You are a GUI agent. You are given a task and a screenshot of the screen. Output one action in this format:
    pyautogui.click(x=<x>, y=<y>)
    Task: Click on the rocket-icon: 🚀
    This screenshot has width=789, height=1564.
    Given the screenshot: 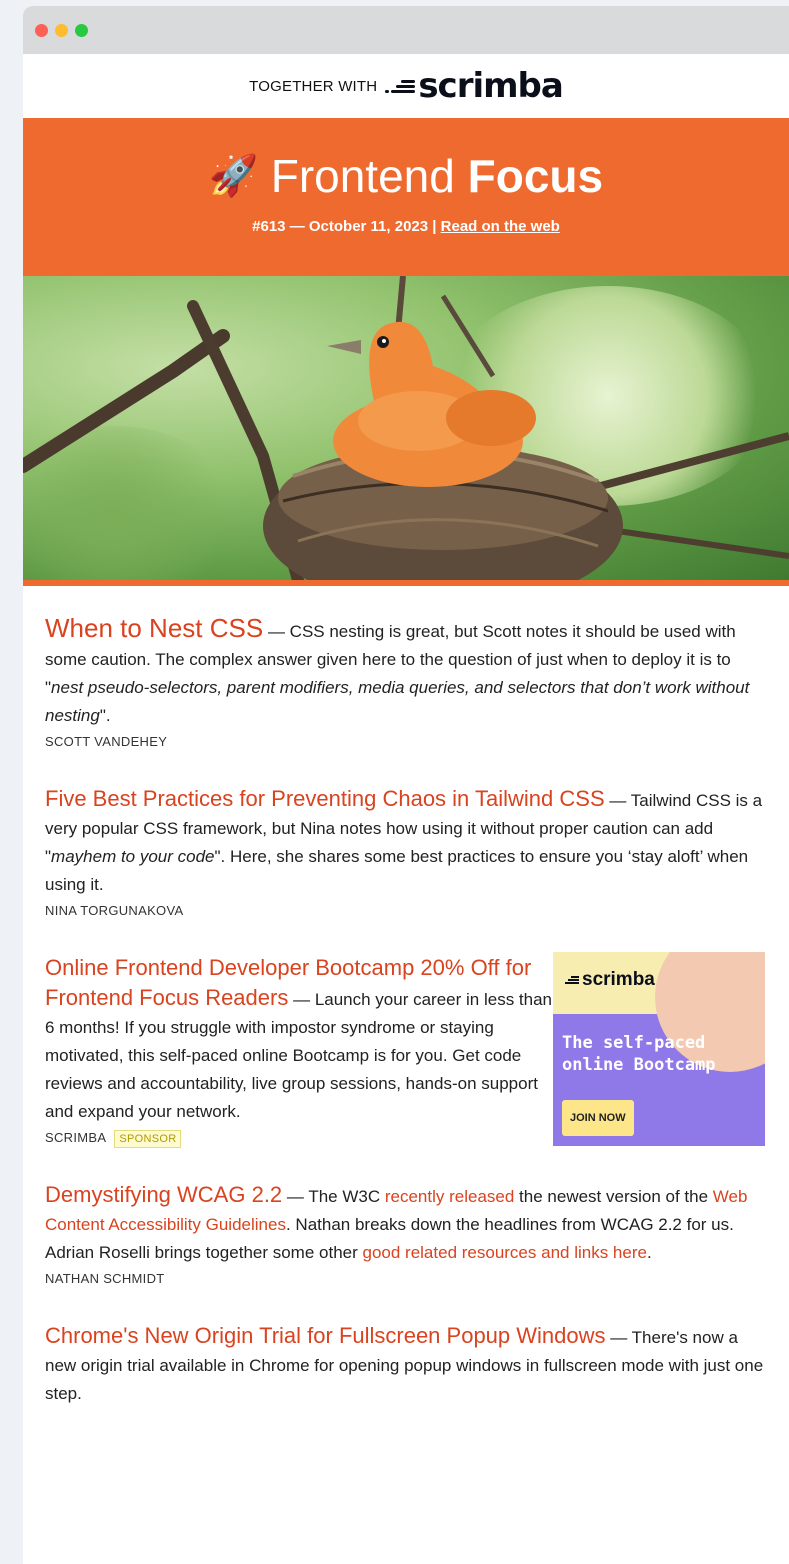 What is the action you would take?
    pyautogui.click(x=233, y=176)
    